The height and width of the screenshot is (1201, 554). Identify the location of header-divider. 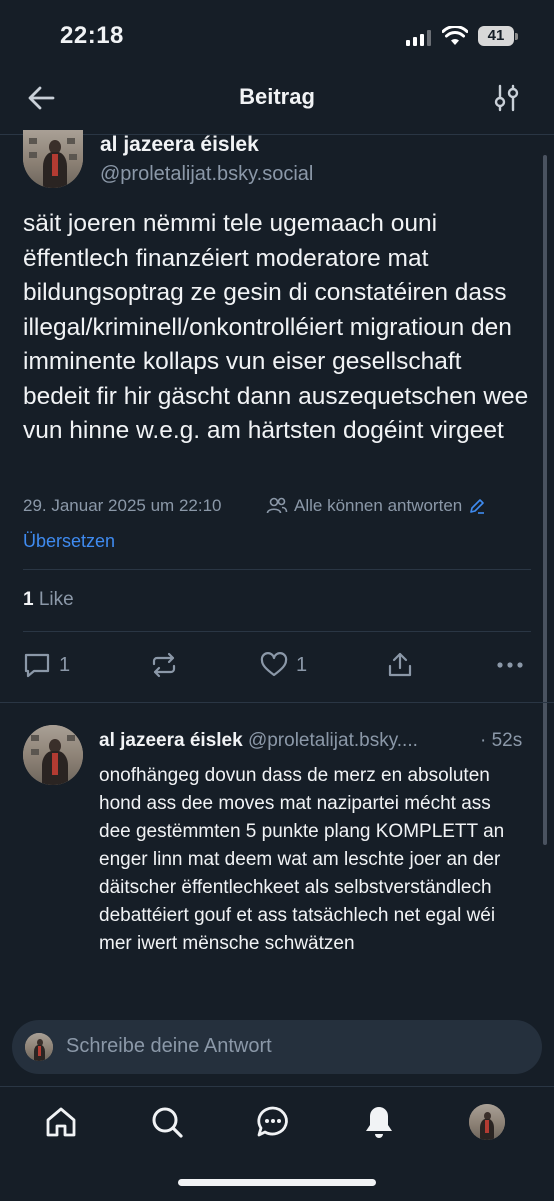
(277, 134).